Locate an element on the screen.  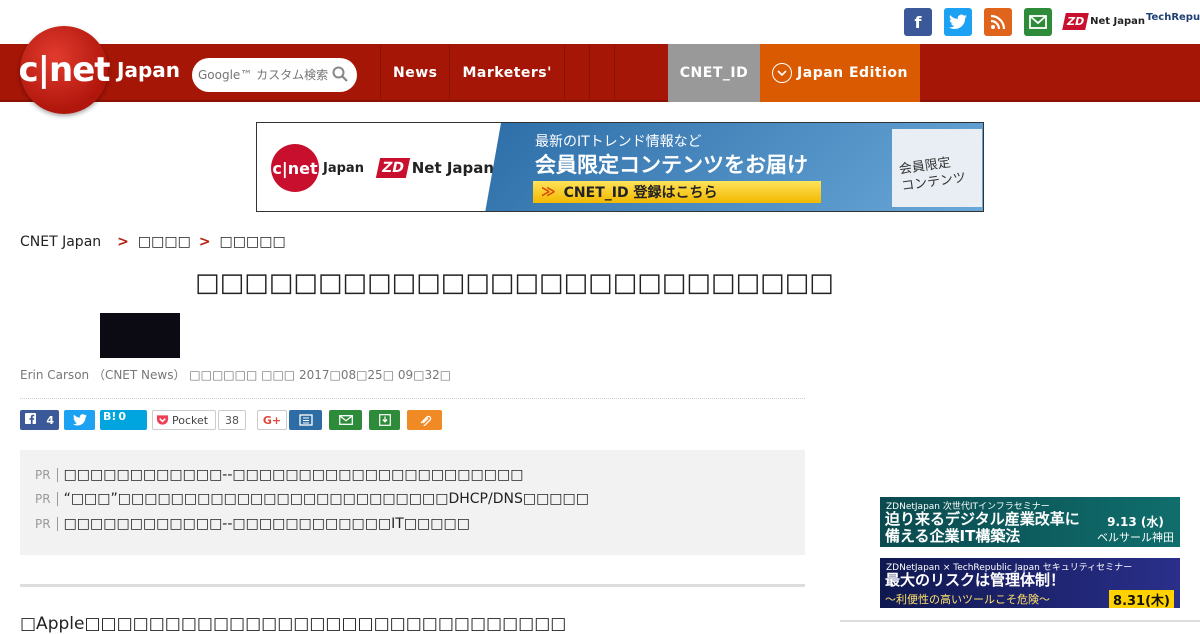
breadcrumb-level-2: □□□□ is located at coordinates (164, 242).